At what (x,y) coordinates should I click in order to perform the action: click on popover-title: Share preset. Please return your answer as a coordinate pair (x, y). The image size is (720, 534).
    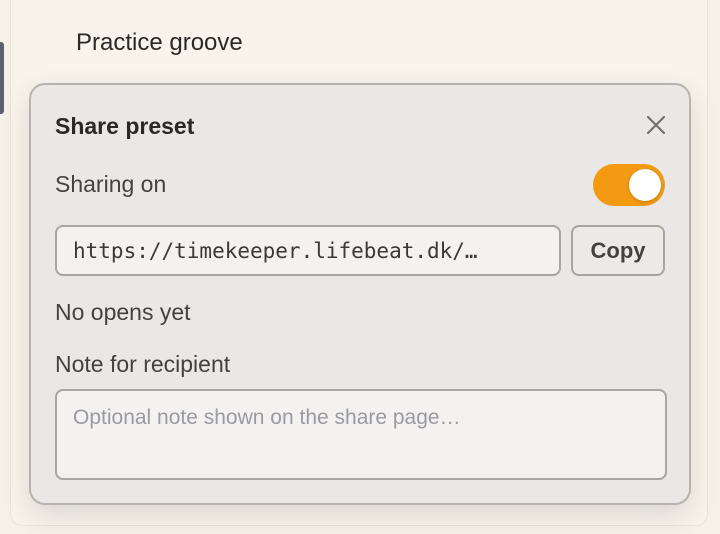
    Looking at the image, I should click on (125, 126).